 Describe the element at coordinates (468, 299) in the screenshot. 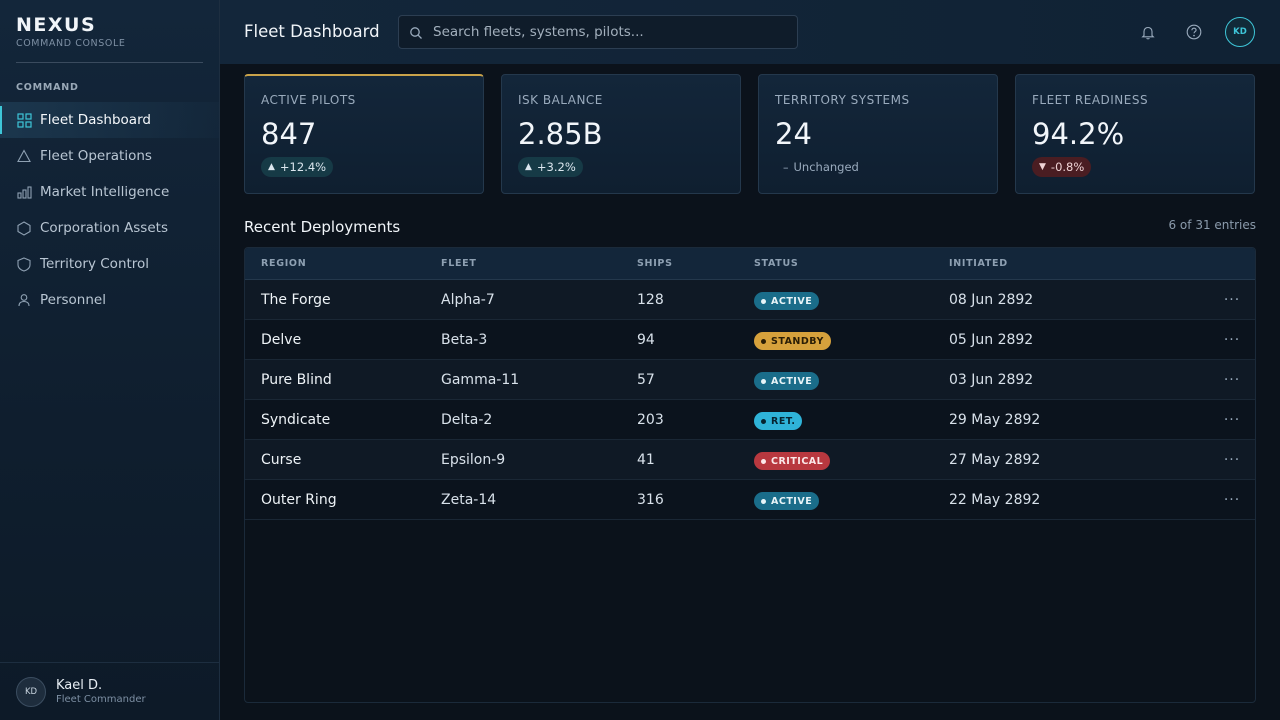

I see `cell-fleet: Alpha-7` at that location.